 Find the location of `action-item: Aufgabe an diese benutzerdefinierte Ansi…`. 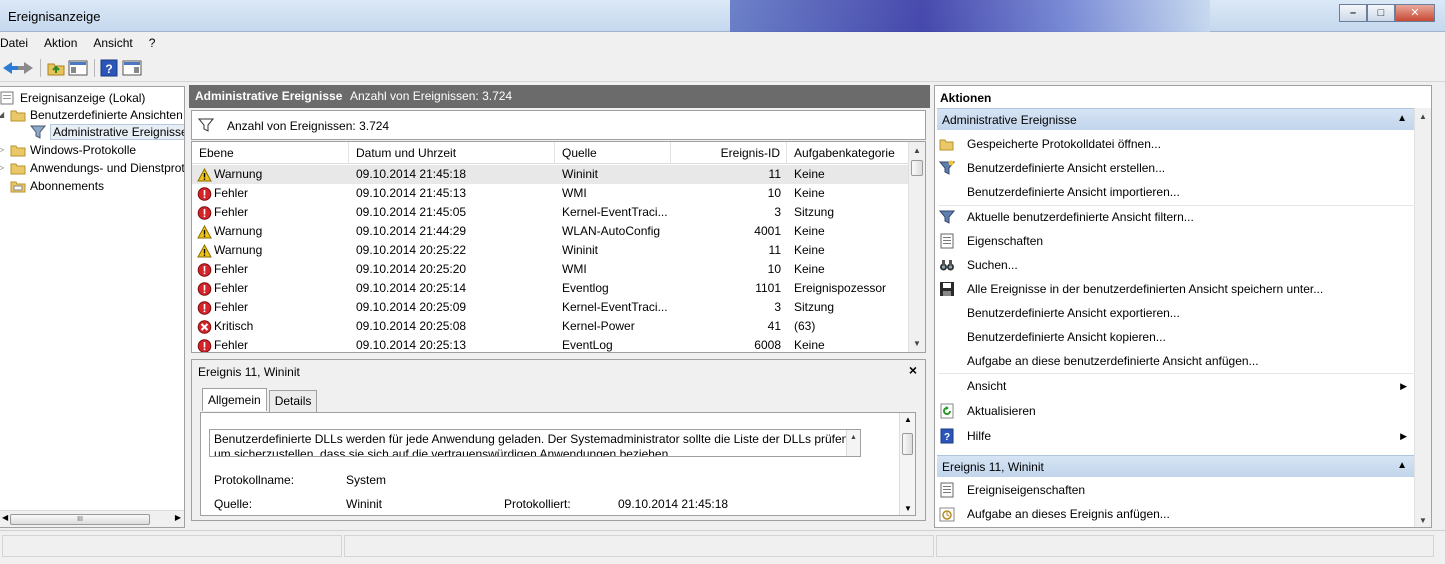

action-item: Aufgabe an diese benutzerdefinierte Ansi… is located at coordinates (1176, 361).